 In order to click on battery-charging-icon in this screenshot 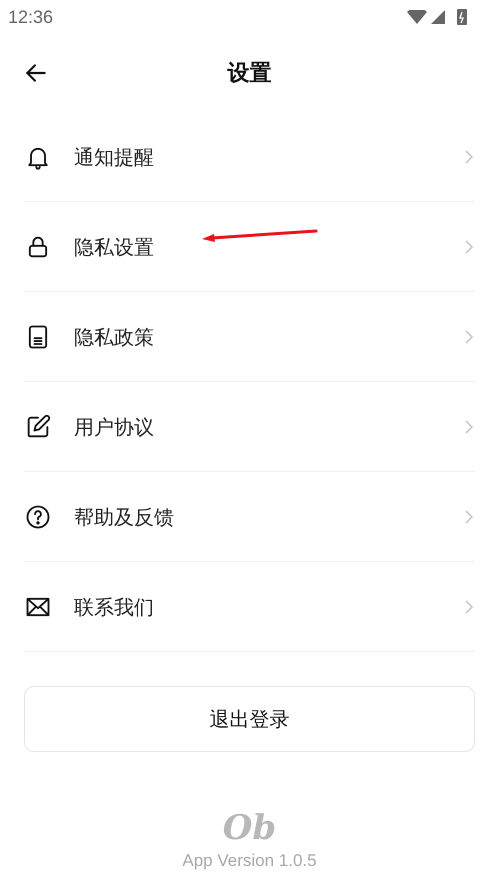, I will do `click(462, 17)`.